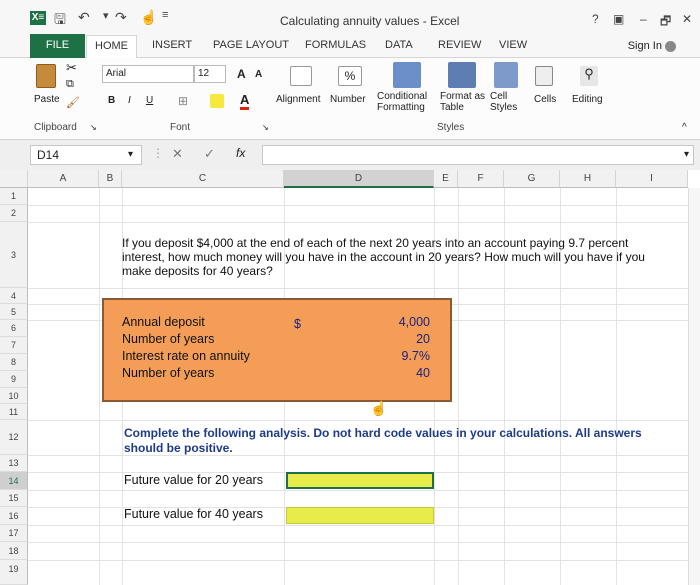 The width and height of the screenshot is (700, 585). Describe the element at coordinates (301, 76) in the screenshot. I see `alignment-icon` at that location.